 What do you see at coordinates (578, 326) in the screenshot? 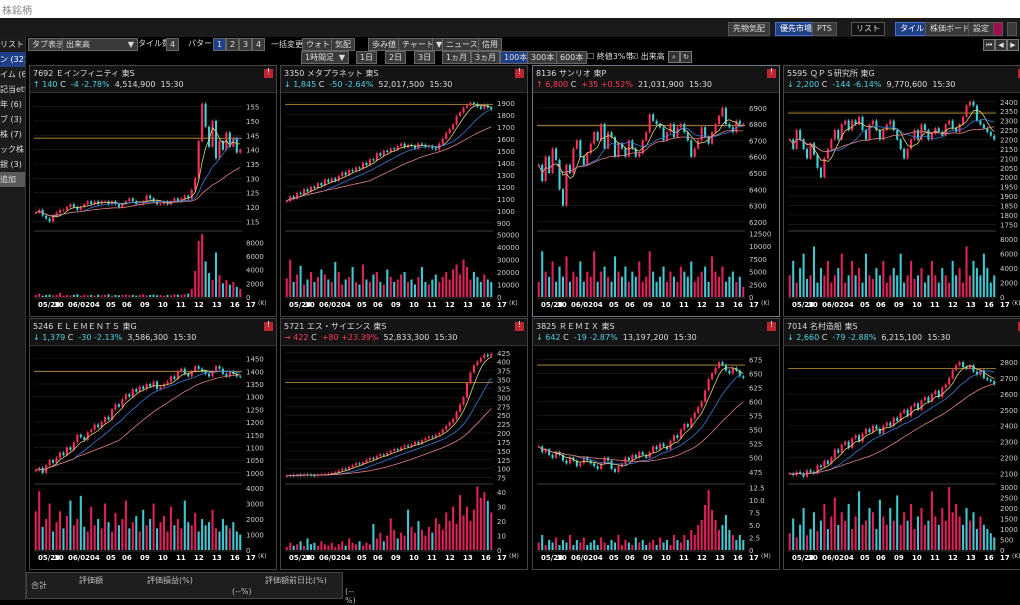
I see `stock-name: ＲＥＭＩＸ` at bounding box center [578, 326].